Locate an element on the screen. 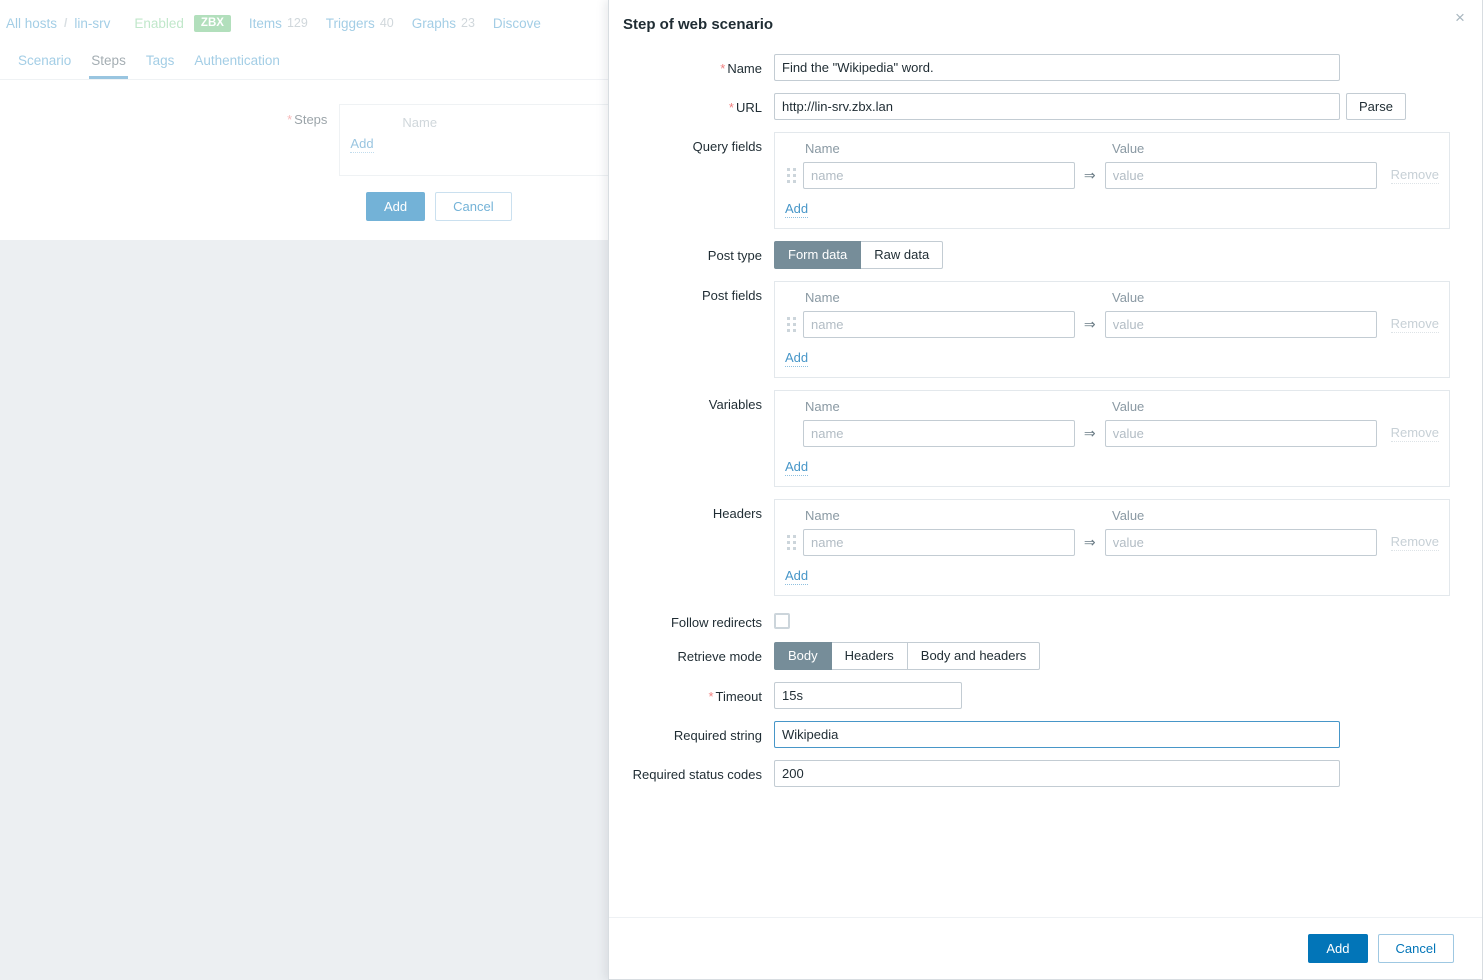 The image size is (1483, 980). header-remove-link: Remove is located at coordinates (1415, 542).